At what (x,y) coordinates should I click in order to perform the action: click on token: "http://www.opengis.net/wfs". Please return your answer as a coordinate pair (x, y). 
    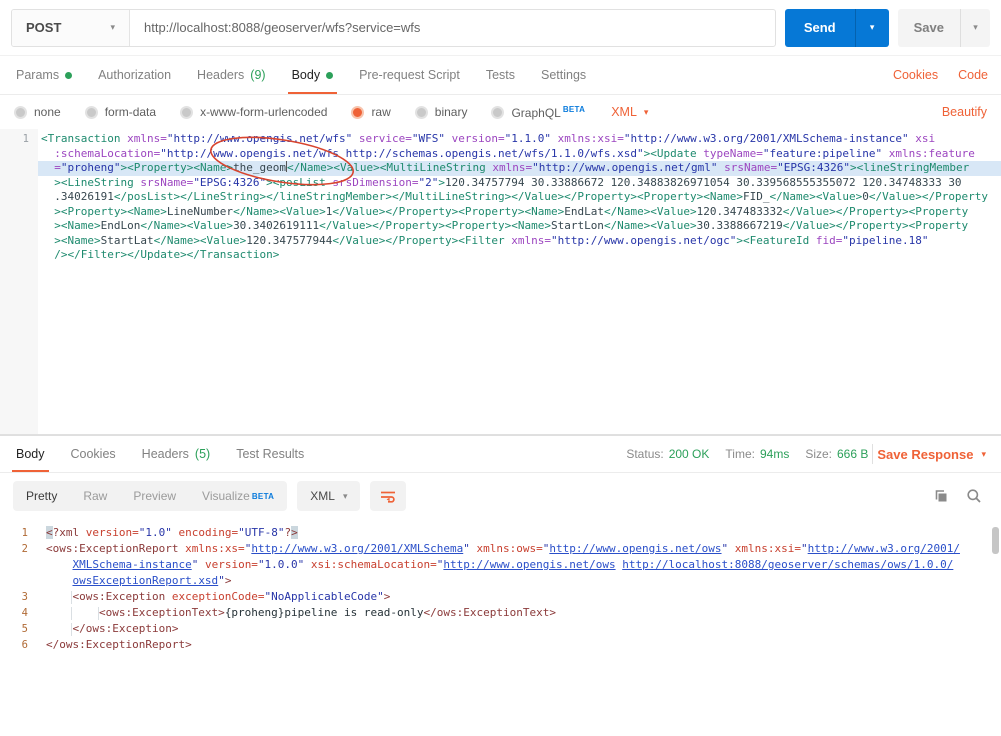
    Looking at the image, I should click on (259, 138).